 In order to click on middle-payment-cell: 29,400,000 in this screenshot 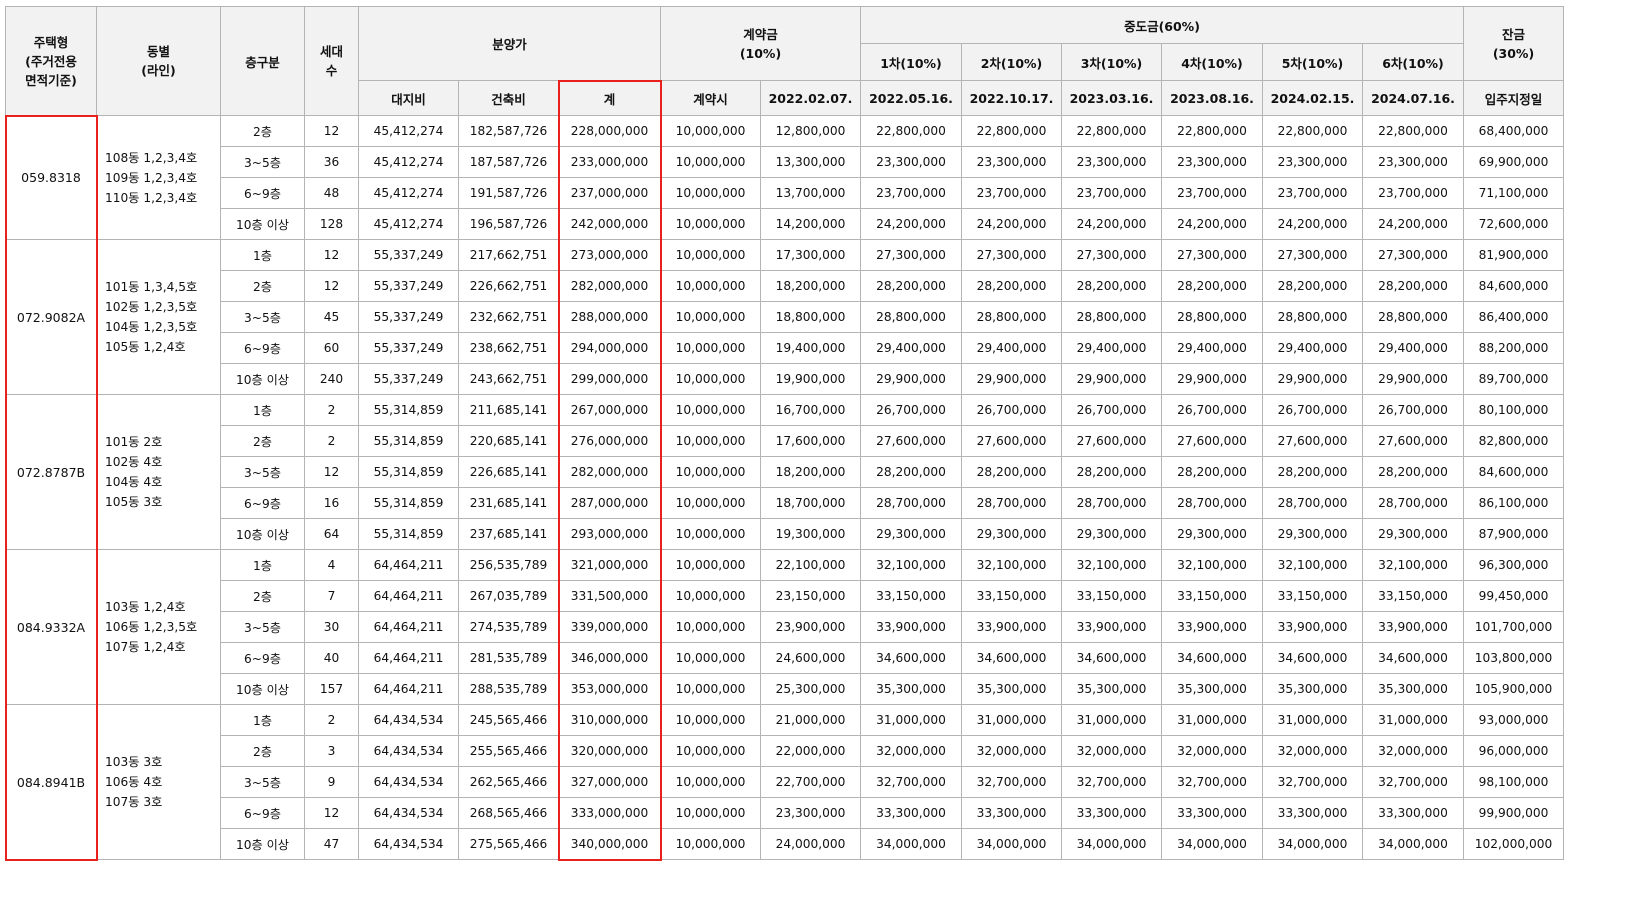, I will do `click(1111, 348)`.